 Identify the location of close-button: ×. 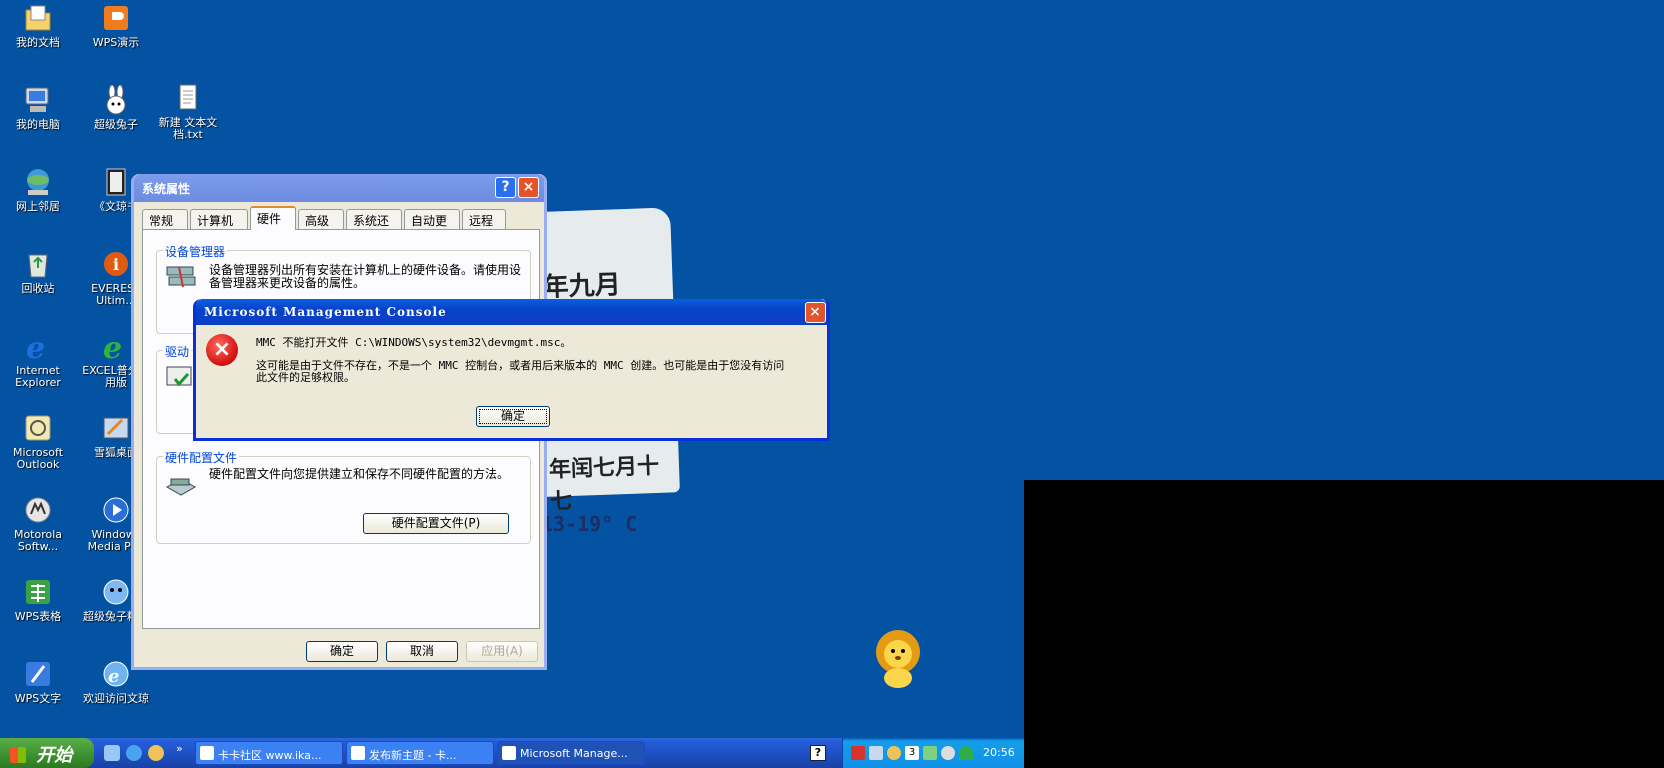
(528, 187).